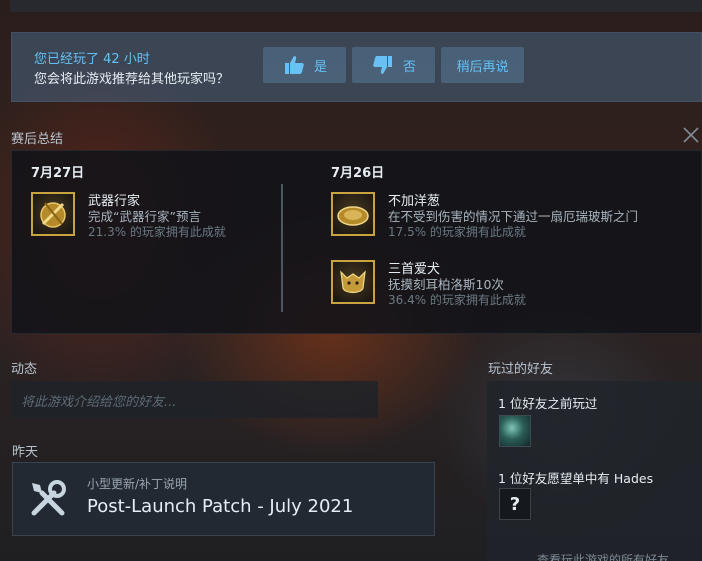 The height and width of the screenshot is (561, 702). What do you see at coordinates (457, 300) in the screenshot?
I see `achievement-percent: 36.4% 的玩家拥有此成就` at bounding box center [457, 300].